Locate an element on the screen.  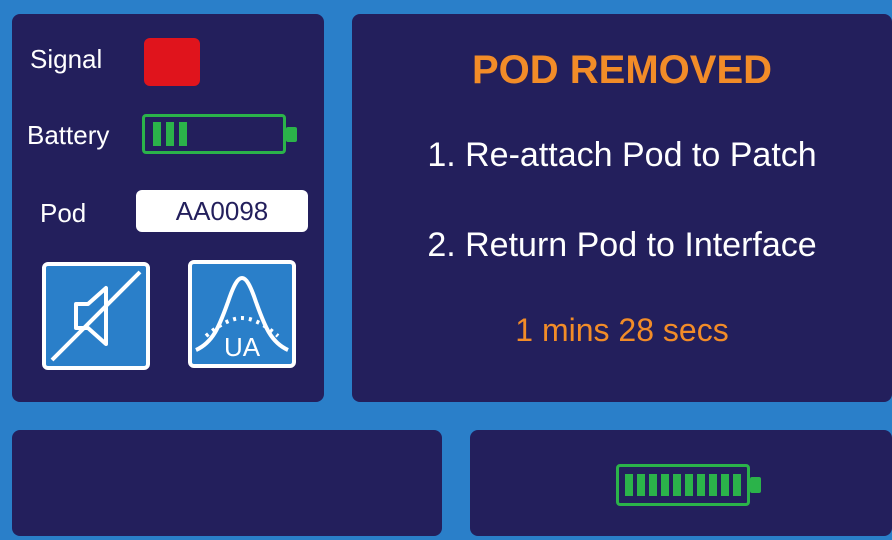
battery-label: Battery is located at coordinates (68, 135).